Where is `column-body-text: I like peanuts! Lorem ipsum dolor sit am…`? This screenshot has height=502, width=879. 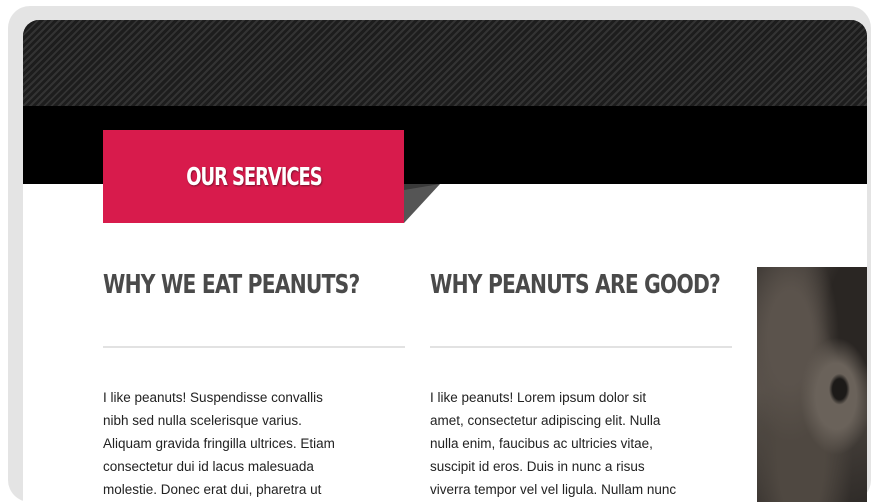 column-body-text: I like peanuts! Lorem ipsum dolor sit am… is located at coordinates (553, 443).